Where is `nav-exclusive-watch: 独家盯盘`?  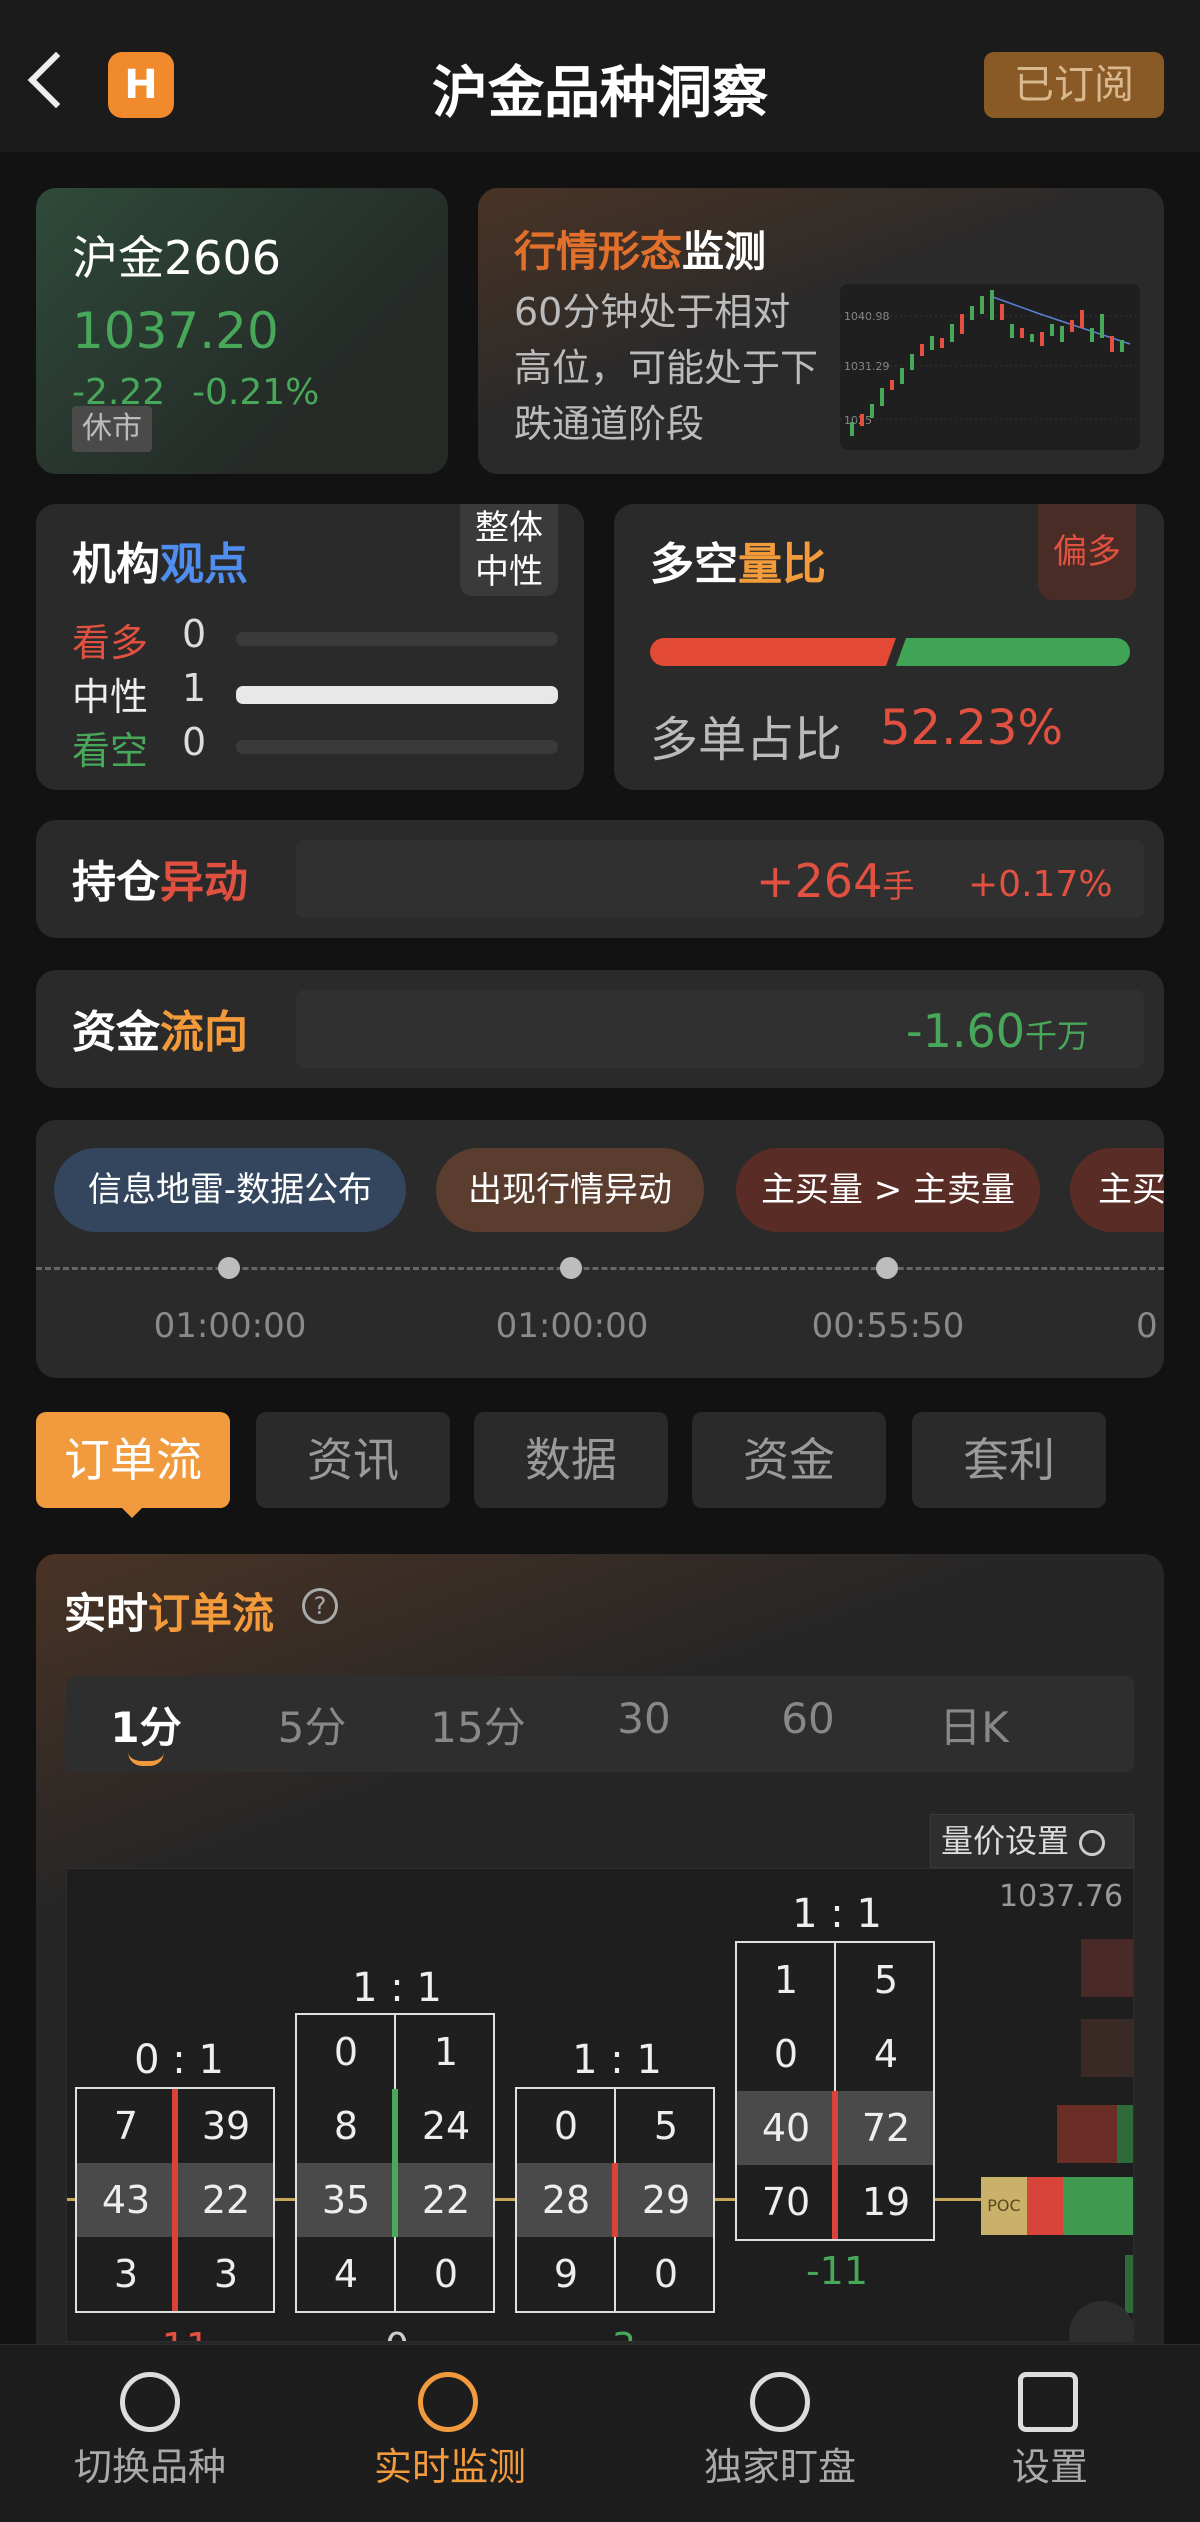
nav-exclusive-watch: 独家盯盘 is located at coordinates (750, 2415).